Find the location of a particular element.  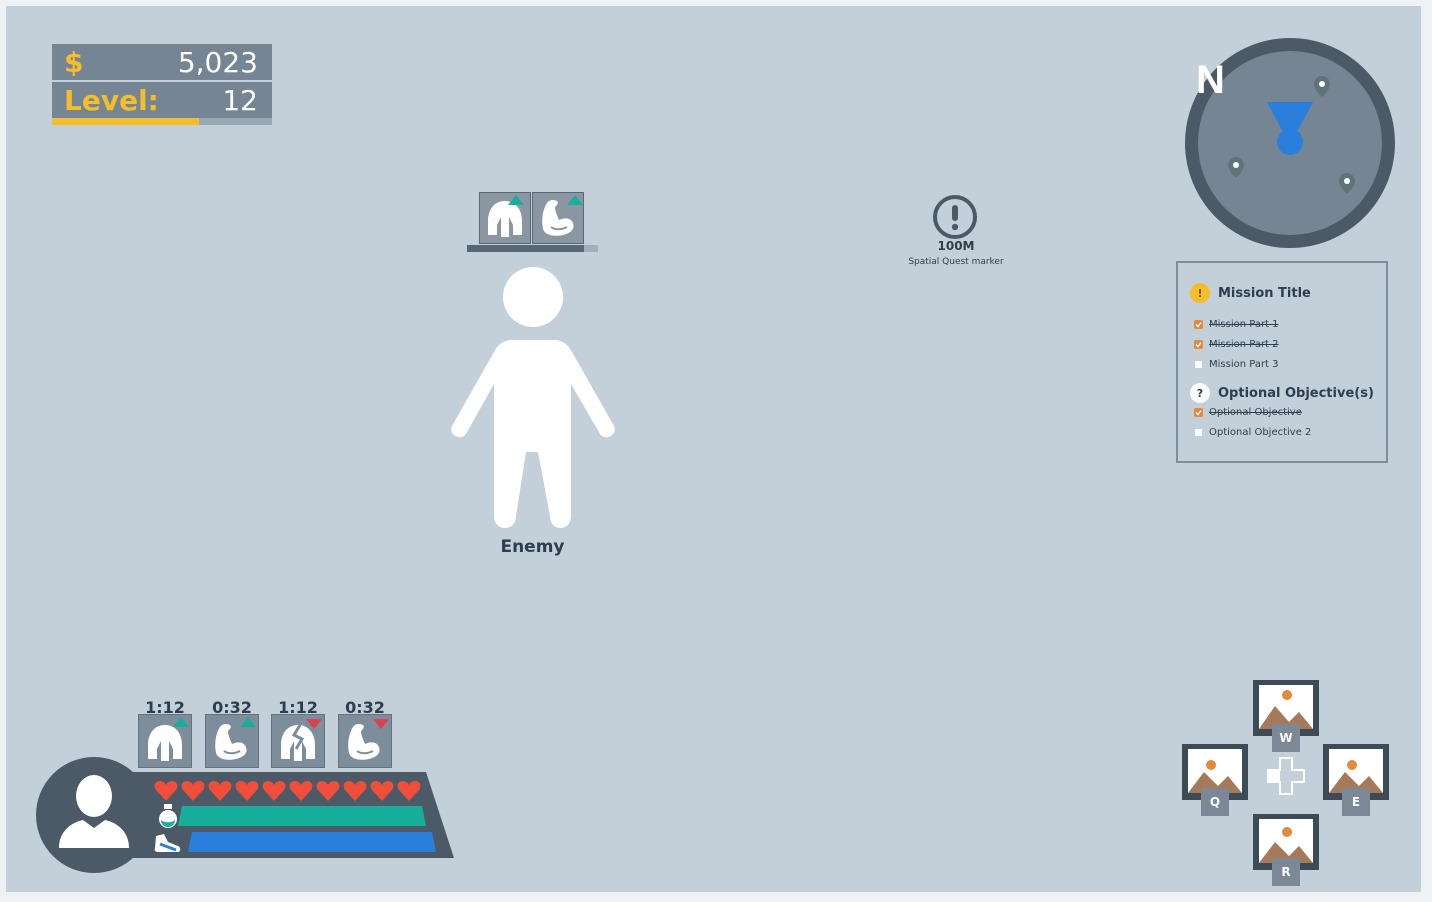

ability-slot-e: E is located at coordinates (1356, 780).